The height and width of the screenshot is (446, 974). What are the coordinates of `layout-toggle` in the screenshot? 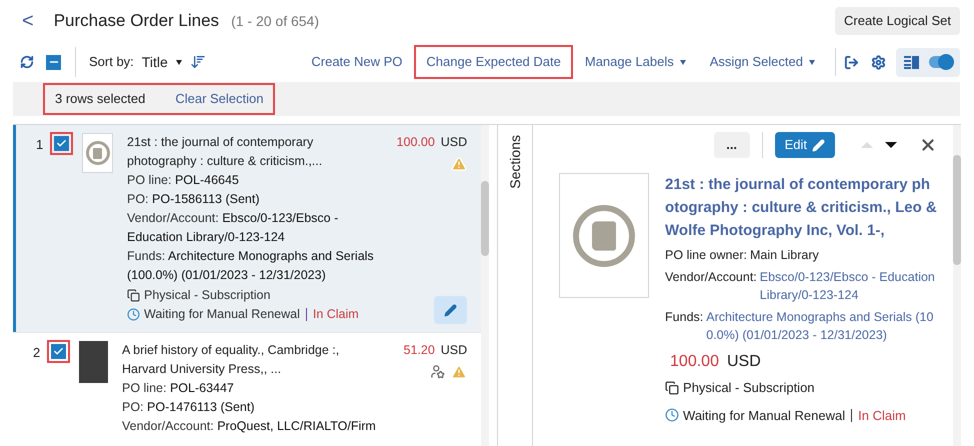 It's located at (928, 62).